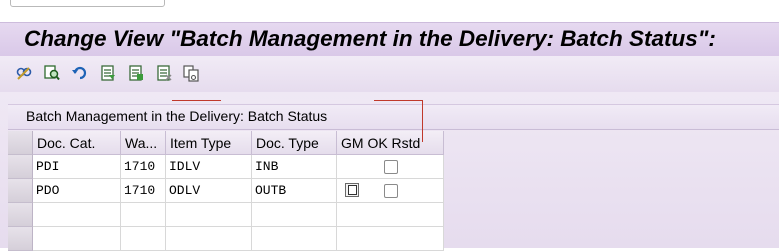  Describe the element at coordinates (87, 3) in the screenshot. I see `command-field` at that location.